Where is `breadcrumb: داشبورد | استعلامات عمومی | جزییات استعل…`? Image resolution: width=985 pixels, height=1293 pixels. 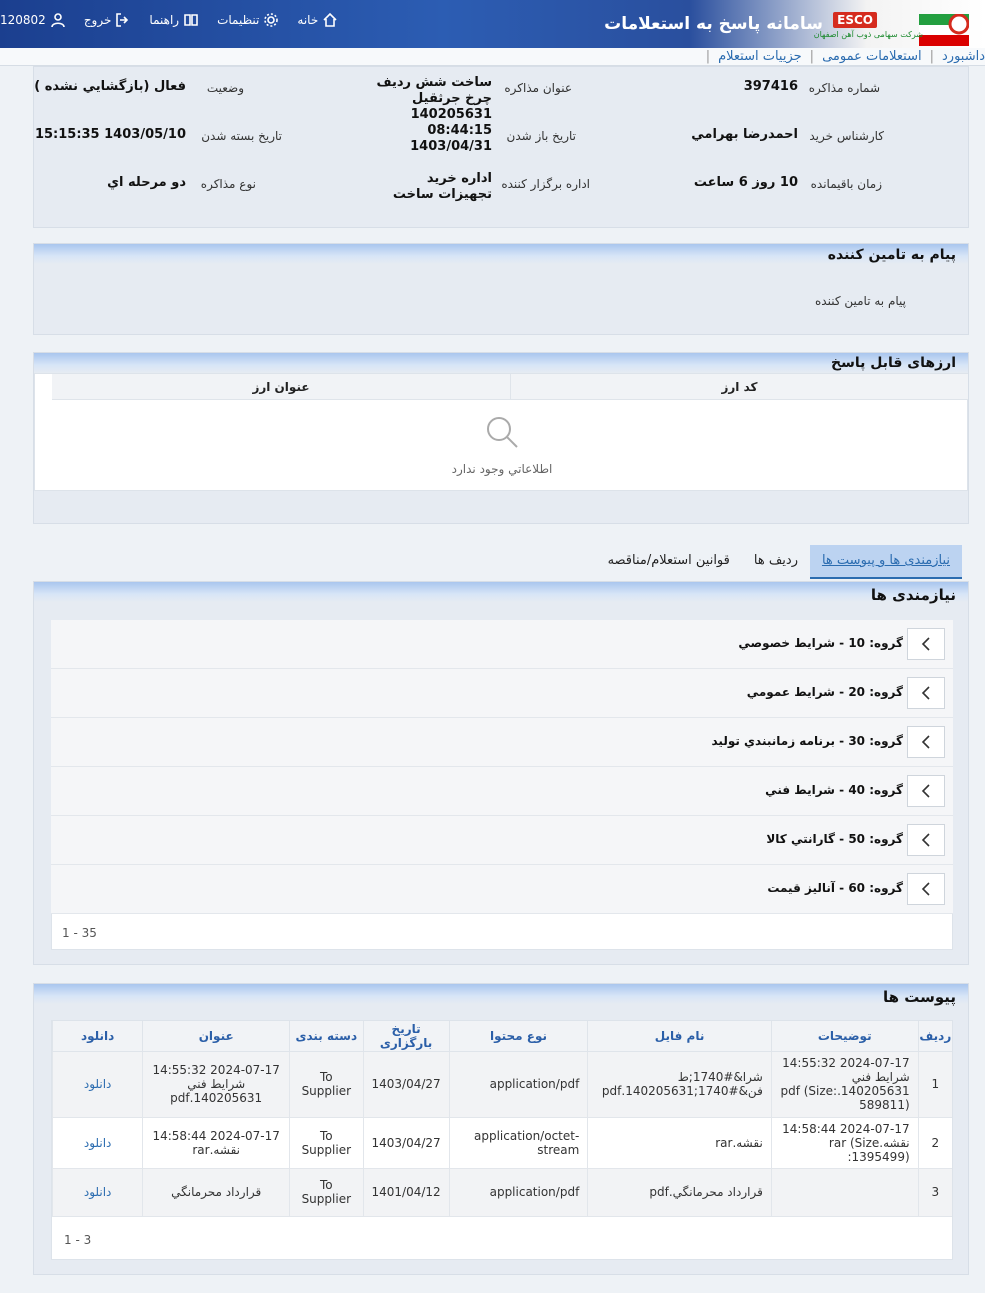 breadcrumb: داشبورد | استعلامات عمومی | جزییات استعل… is located at coordinates (492, 57).